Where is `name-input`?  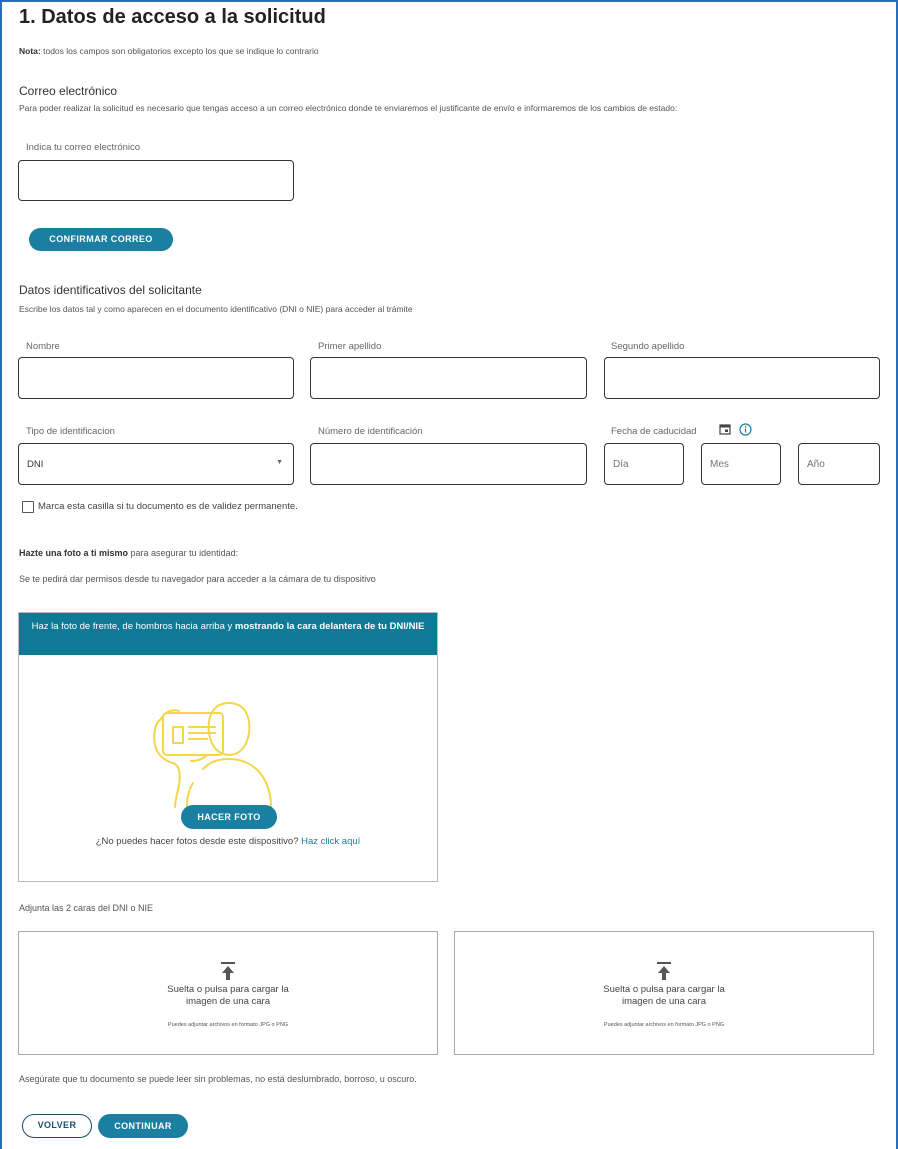 name-input is located at coordinates (156, 378).